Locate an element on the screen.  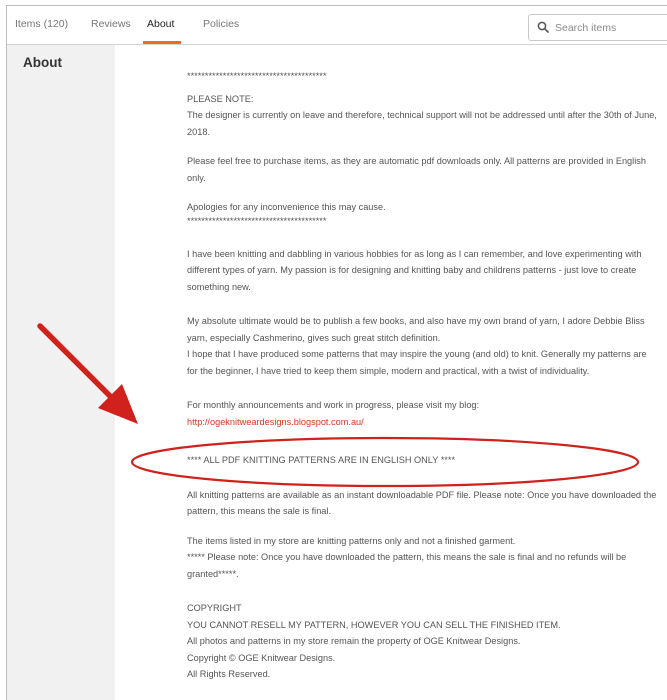
tab-reviews: Reviews is located at coordinates (111, 24).